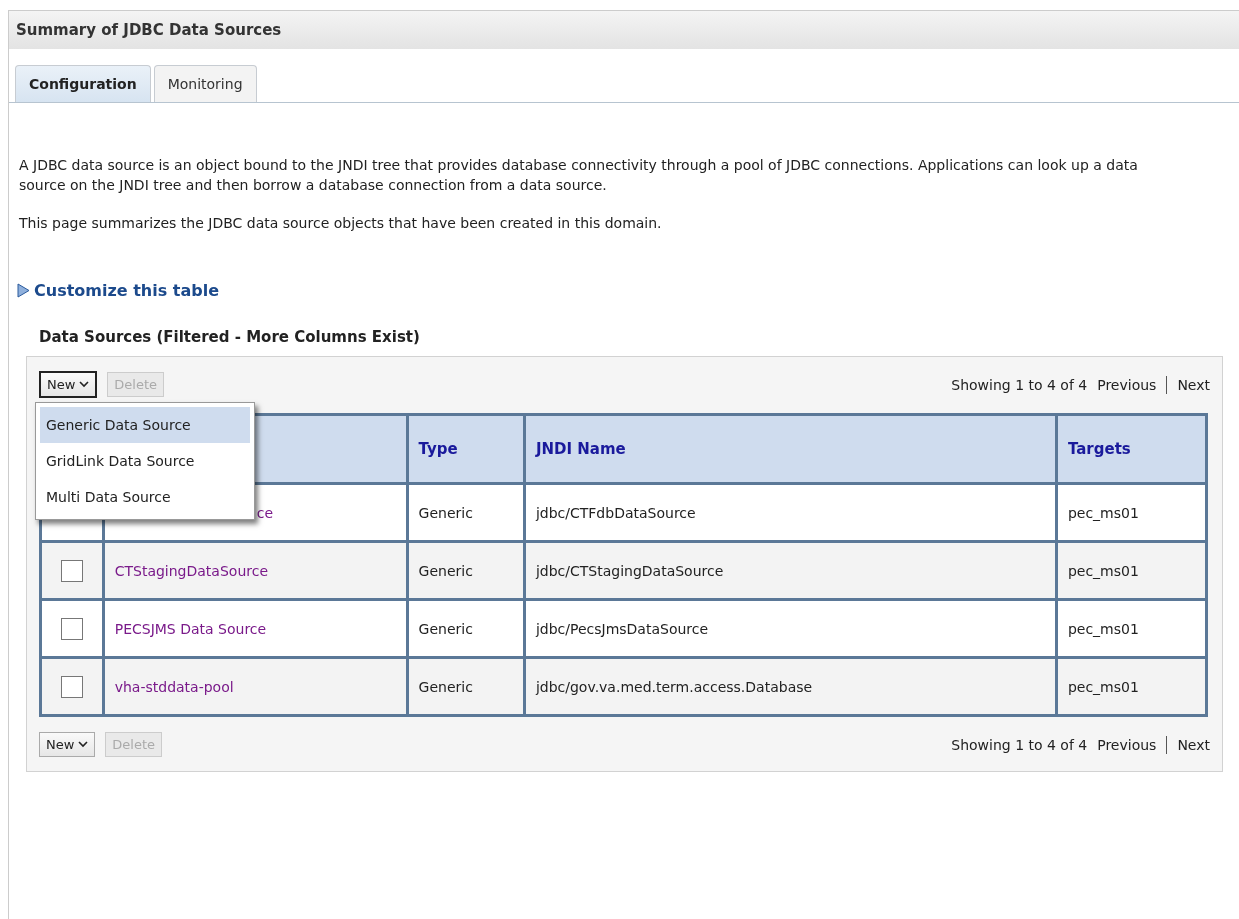 This screenshot has height=919, width=1239. What do you see at coordinates (127, 290) in the screenshot?
I see `customize-link: Customize this table` at bounding box center [127, 290].